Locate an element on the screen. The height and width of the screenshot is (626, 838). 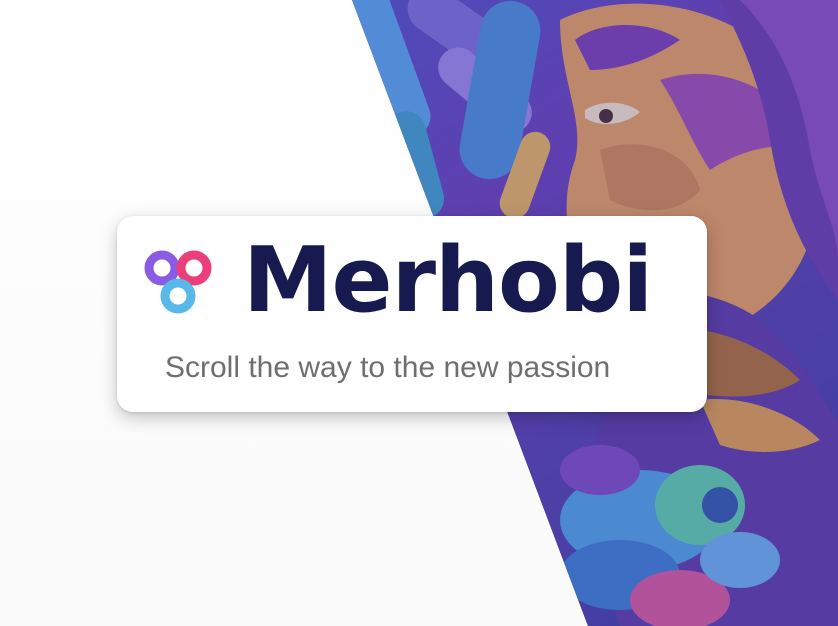
brand-name: Merhobi is located at coordinates (448, 280).